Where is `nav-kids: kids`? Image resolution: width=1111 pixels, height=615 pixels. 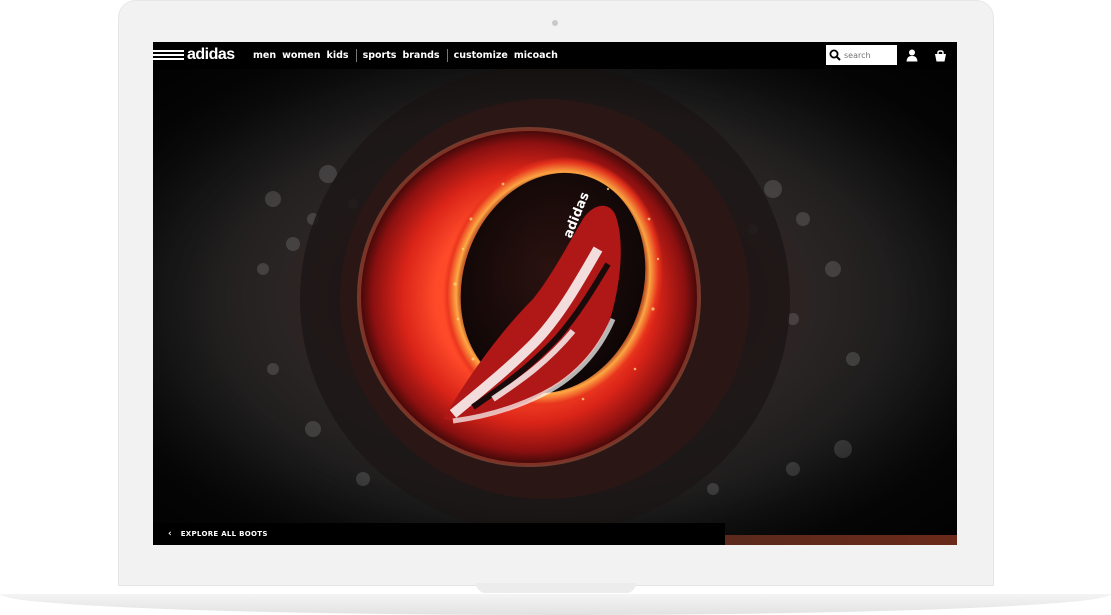
nav-kids: kids is located at coordinates (338, 55).